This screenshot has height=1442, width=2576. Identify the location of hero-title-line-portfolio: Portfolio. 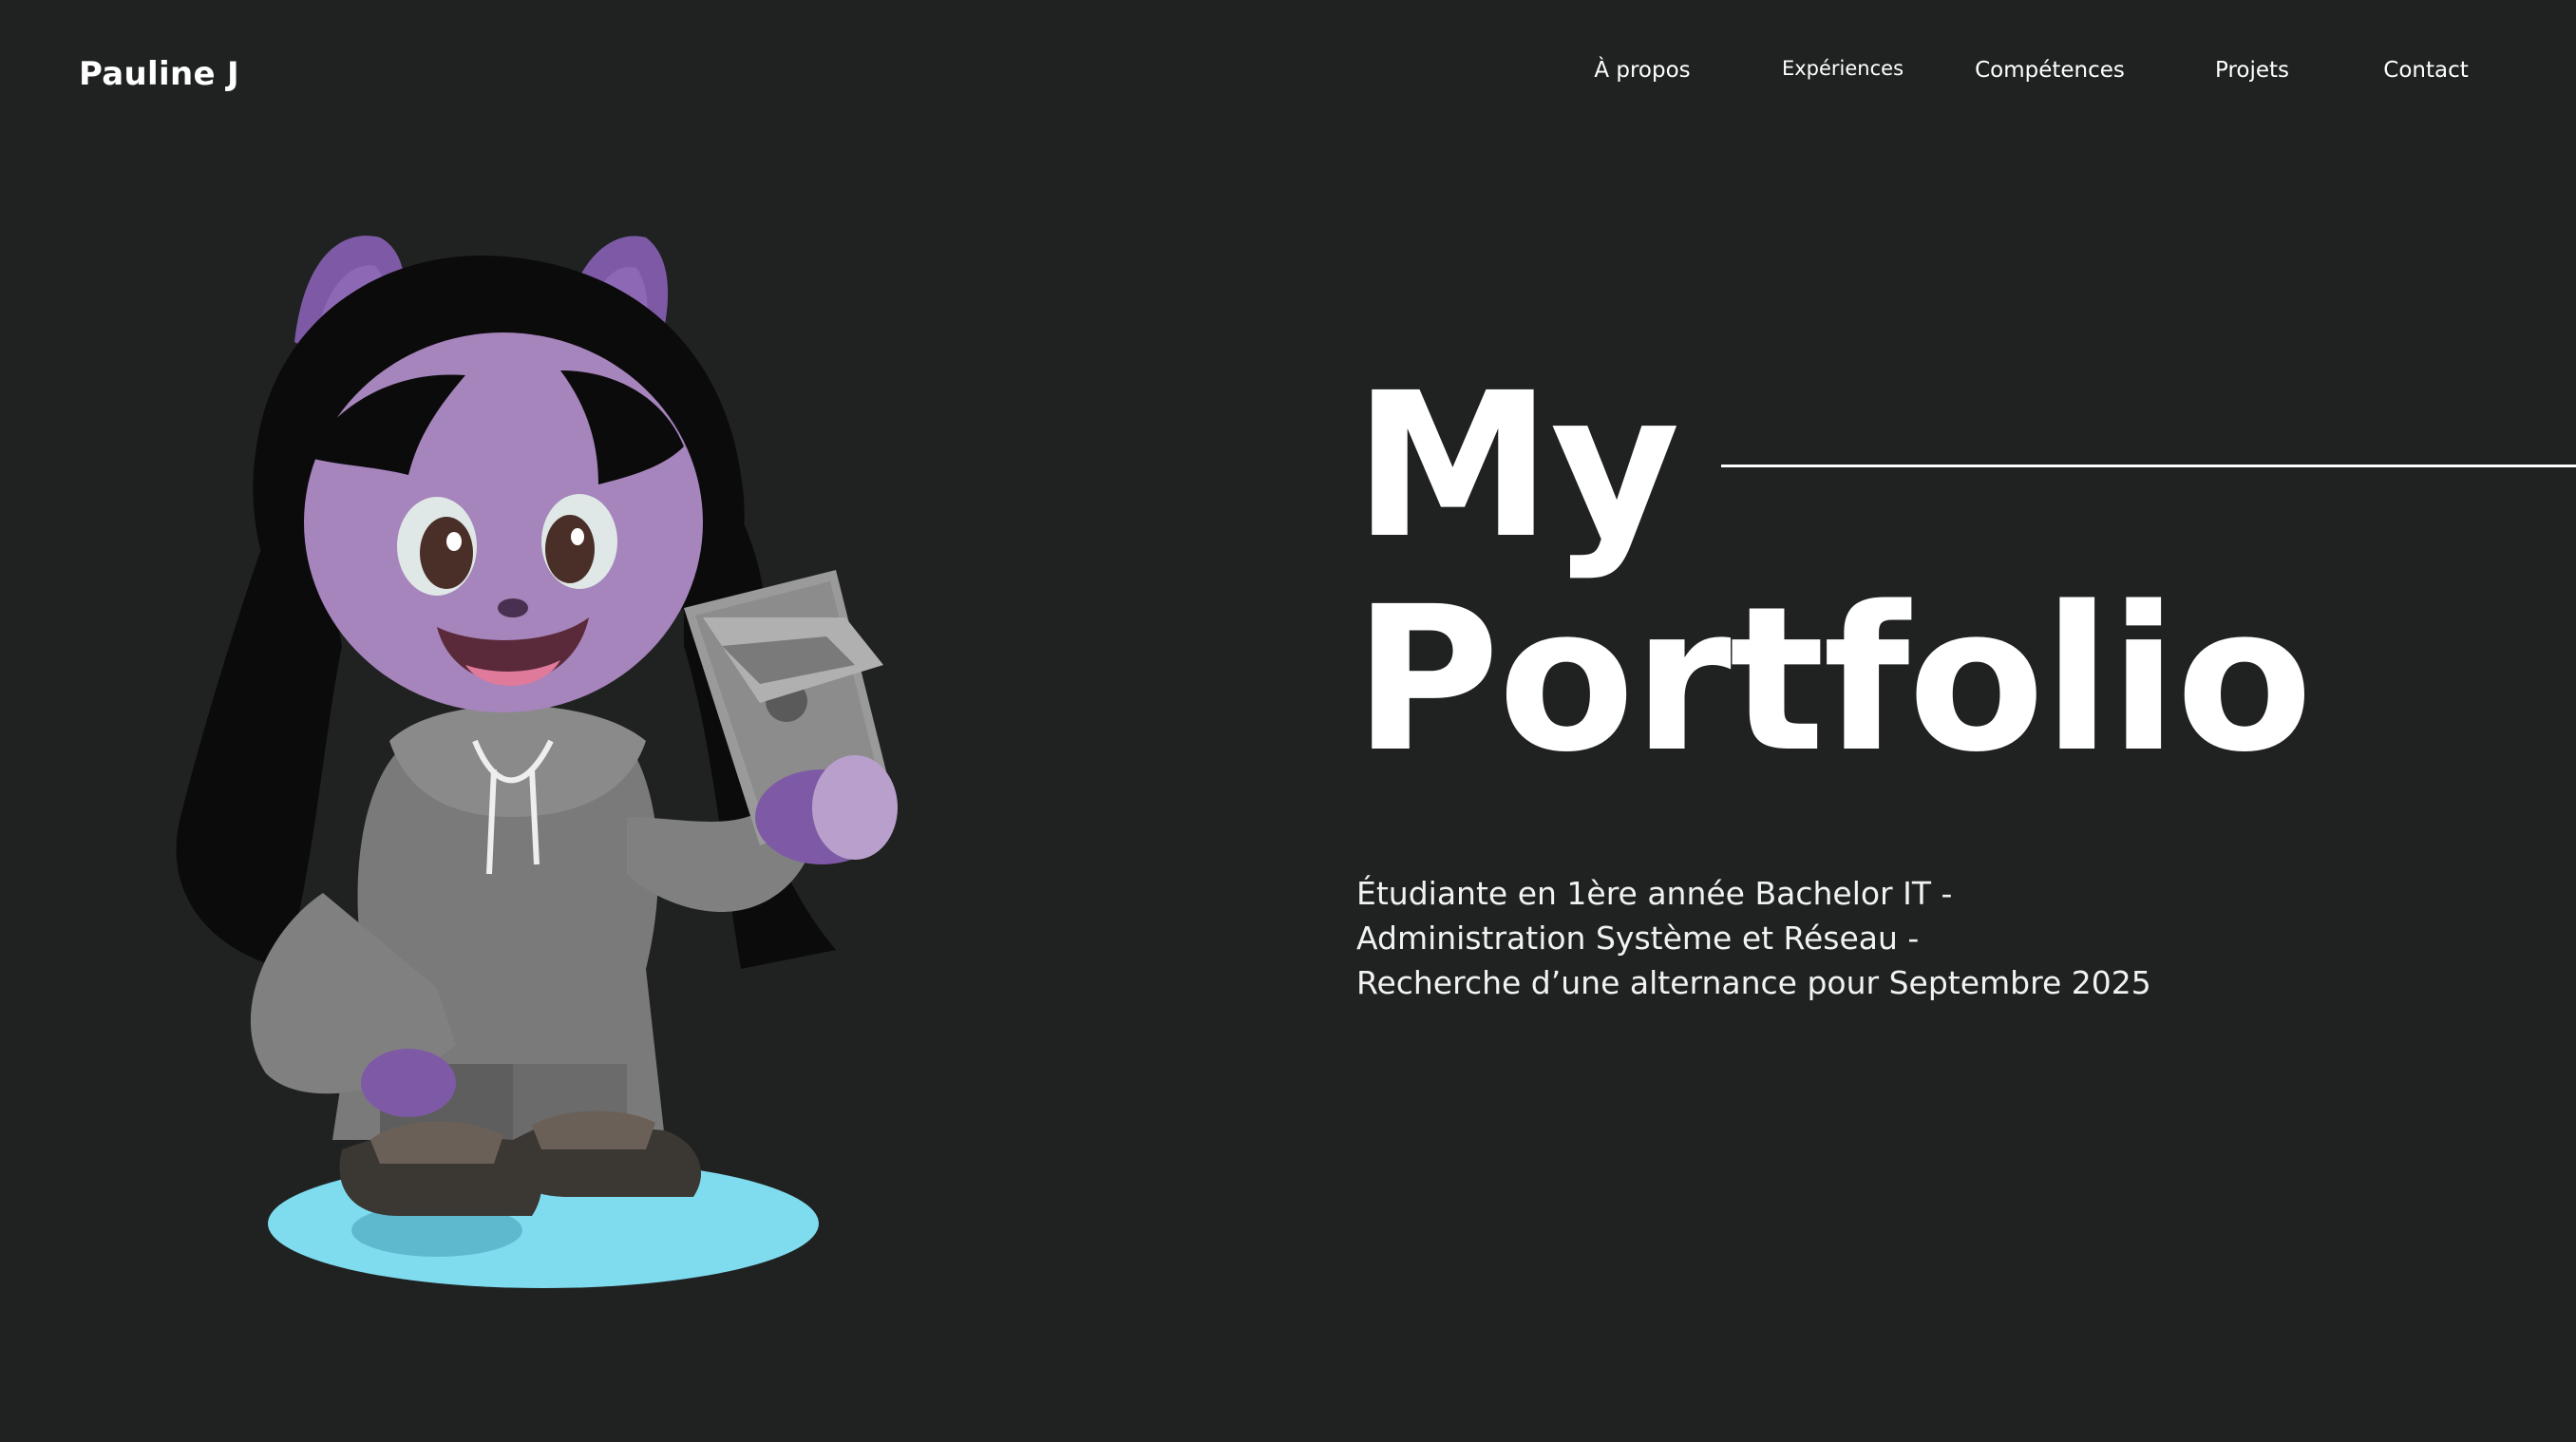
(1833, 679).